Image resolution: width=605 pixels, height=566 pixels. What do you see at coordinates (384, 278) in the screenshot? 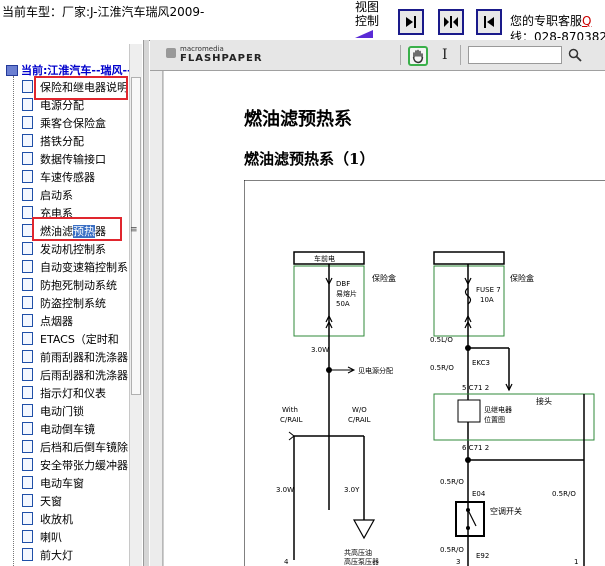
I see `fuse-box-left-label: 保险盒` at bounding box center [384, 278].